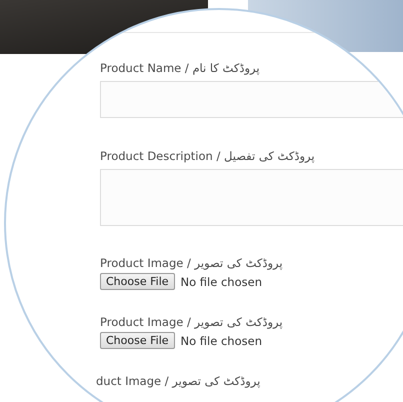 The height and width of the screenshot is (402, 403). I want to click on field-label: duct Image / پروڈکٹ کی تصویر, so click(179, 381).